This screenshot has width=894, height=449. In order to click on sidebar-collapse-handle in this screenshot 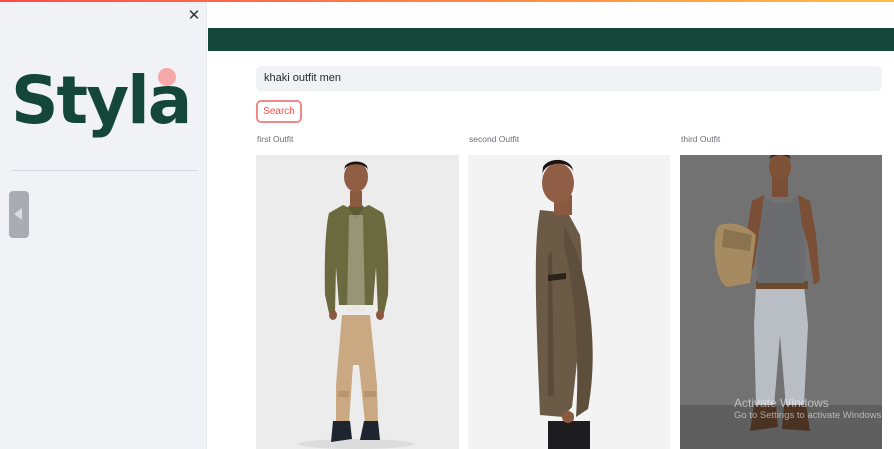, I will do `click(19, 214)`.